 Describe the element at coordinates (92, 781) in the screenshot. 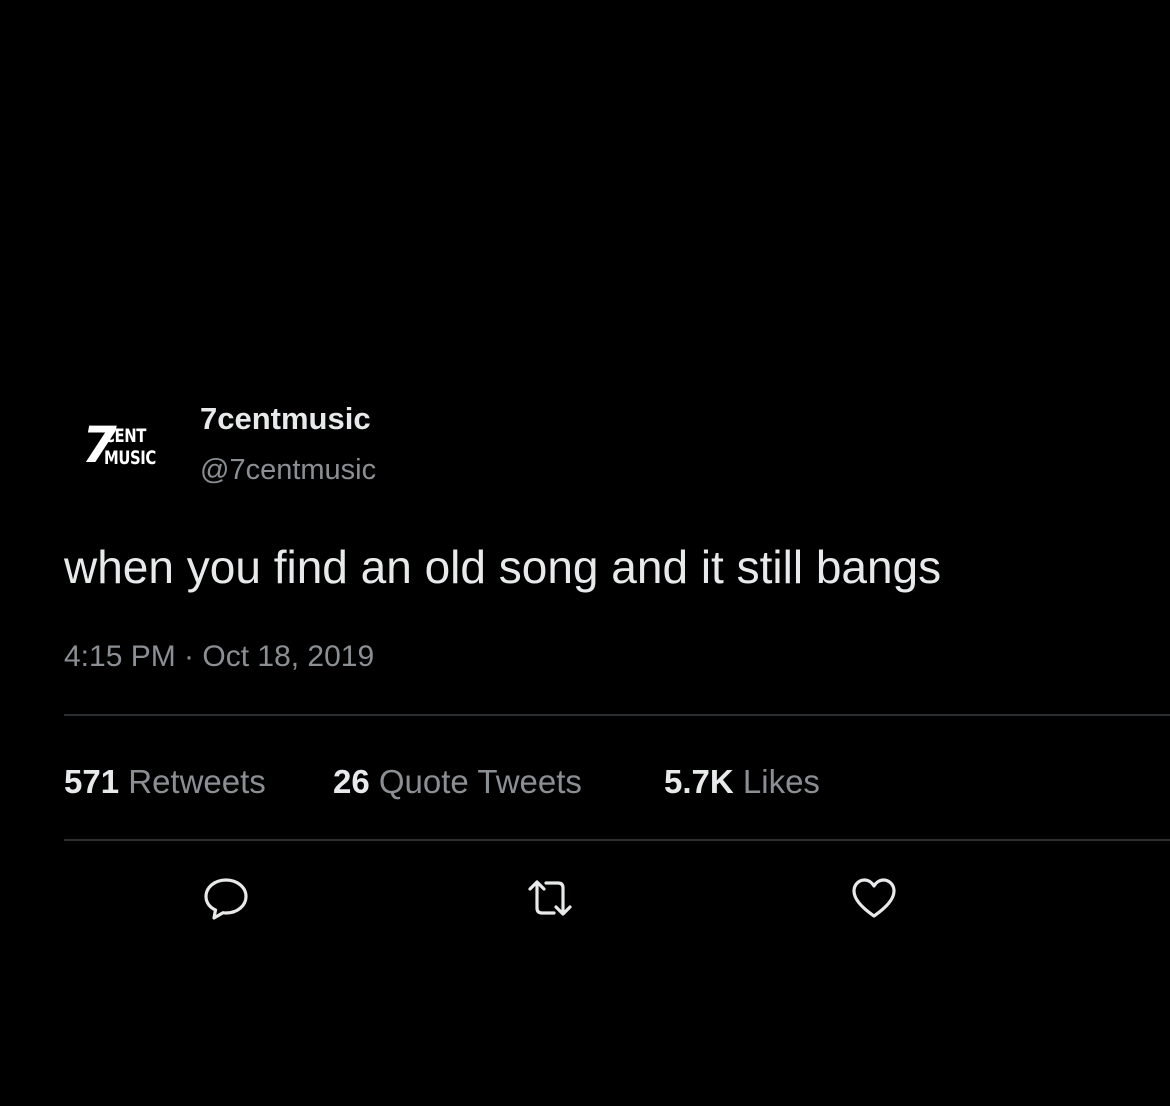

I see `retweets-count: 571` at that location.